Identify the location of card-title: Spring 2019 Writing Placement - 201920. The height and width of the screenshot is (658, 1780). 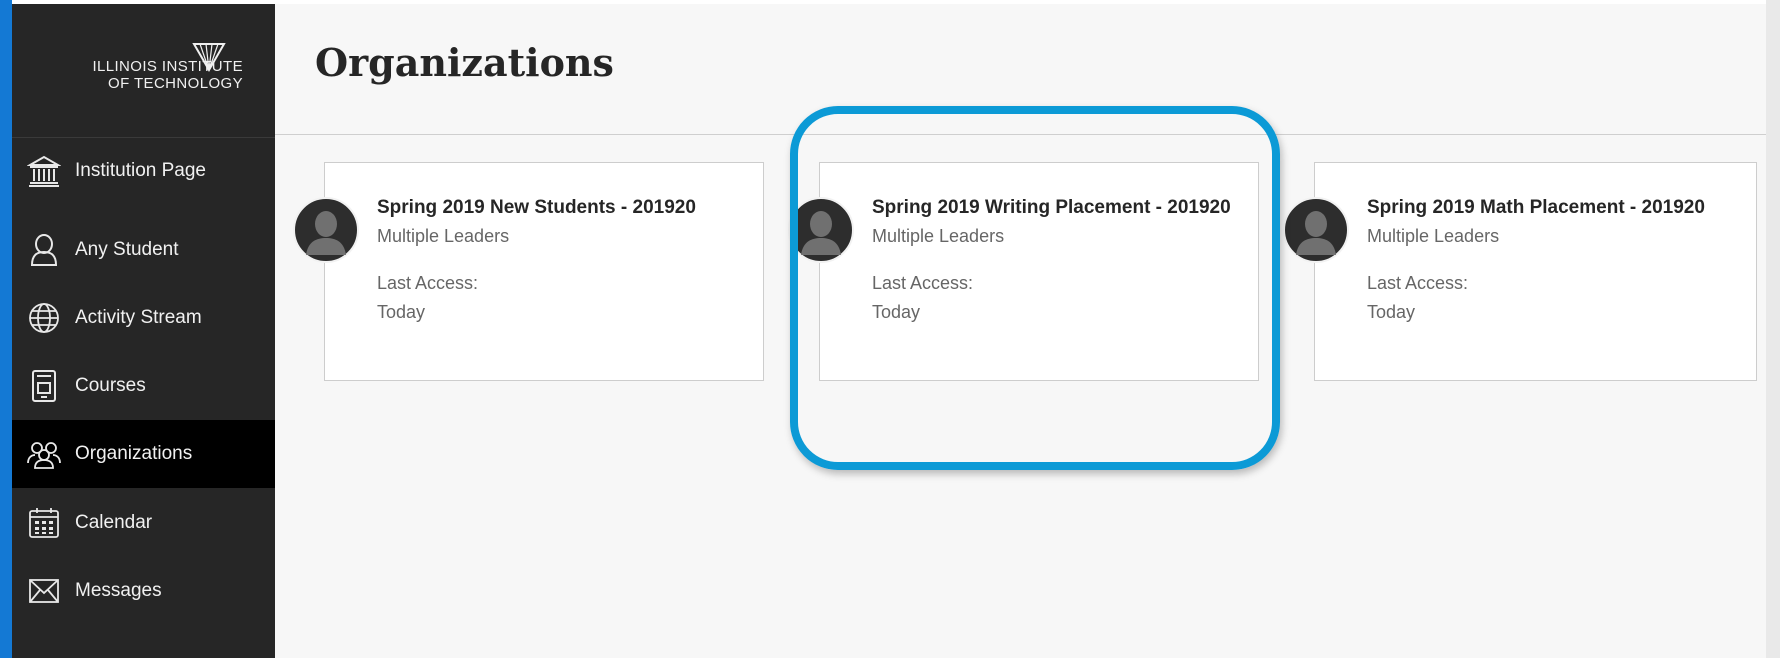
(1051, 208).